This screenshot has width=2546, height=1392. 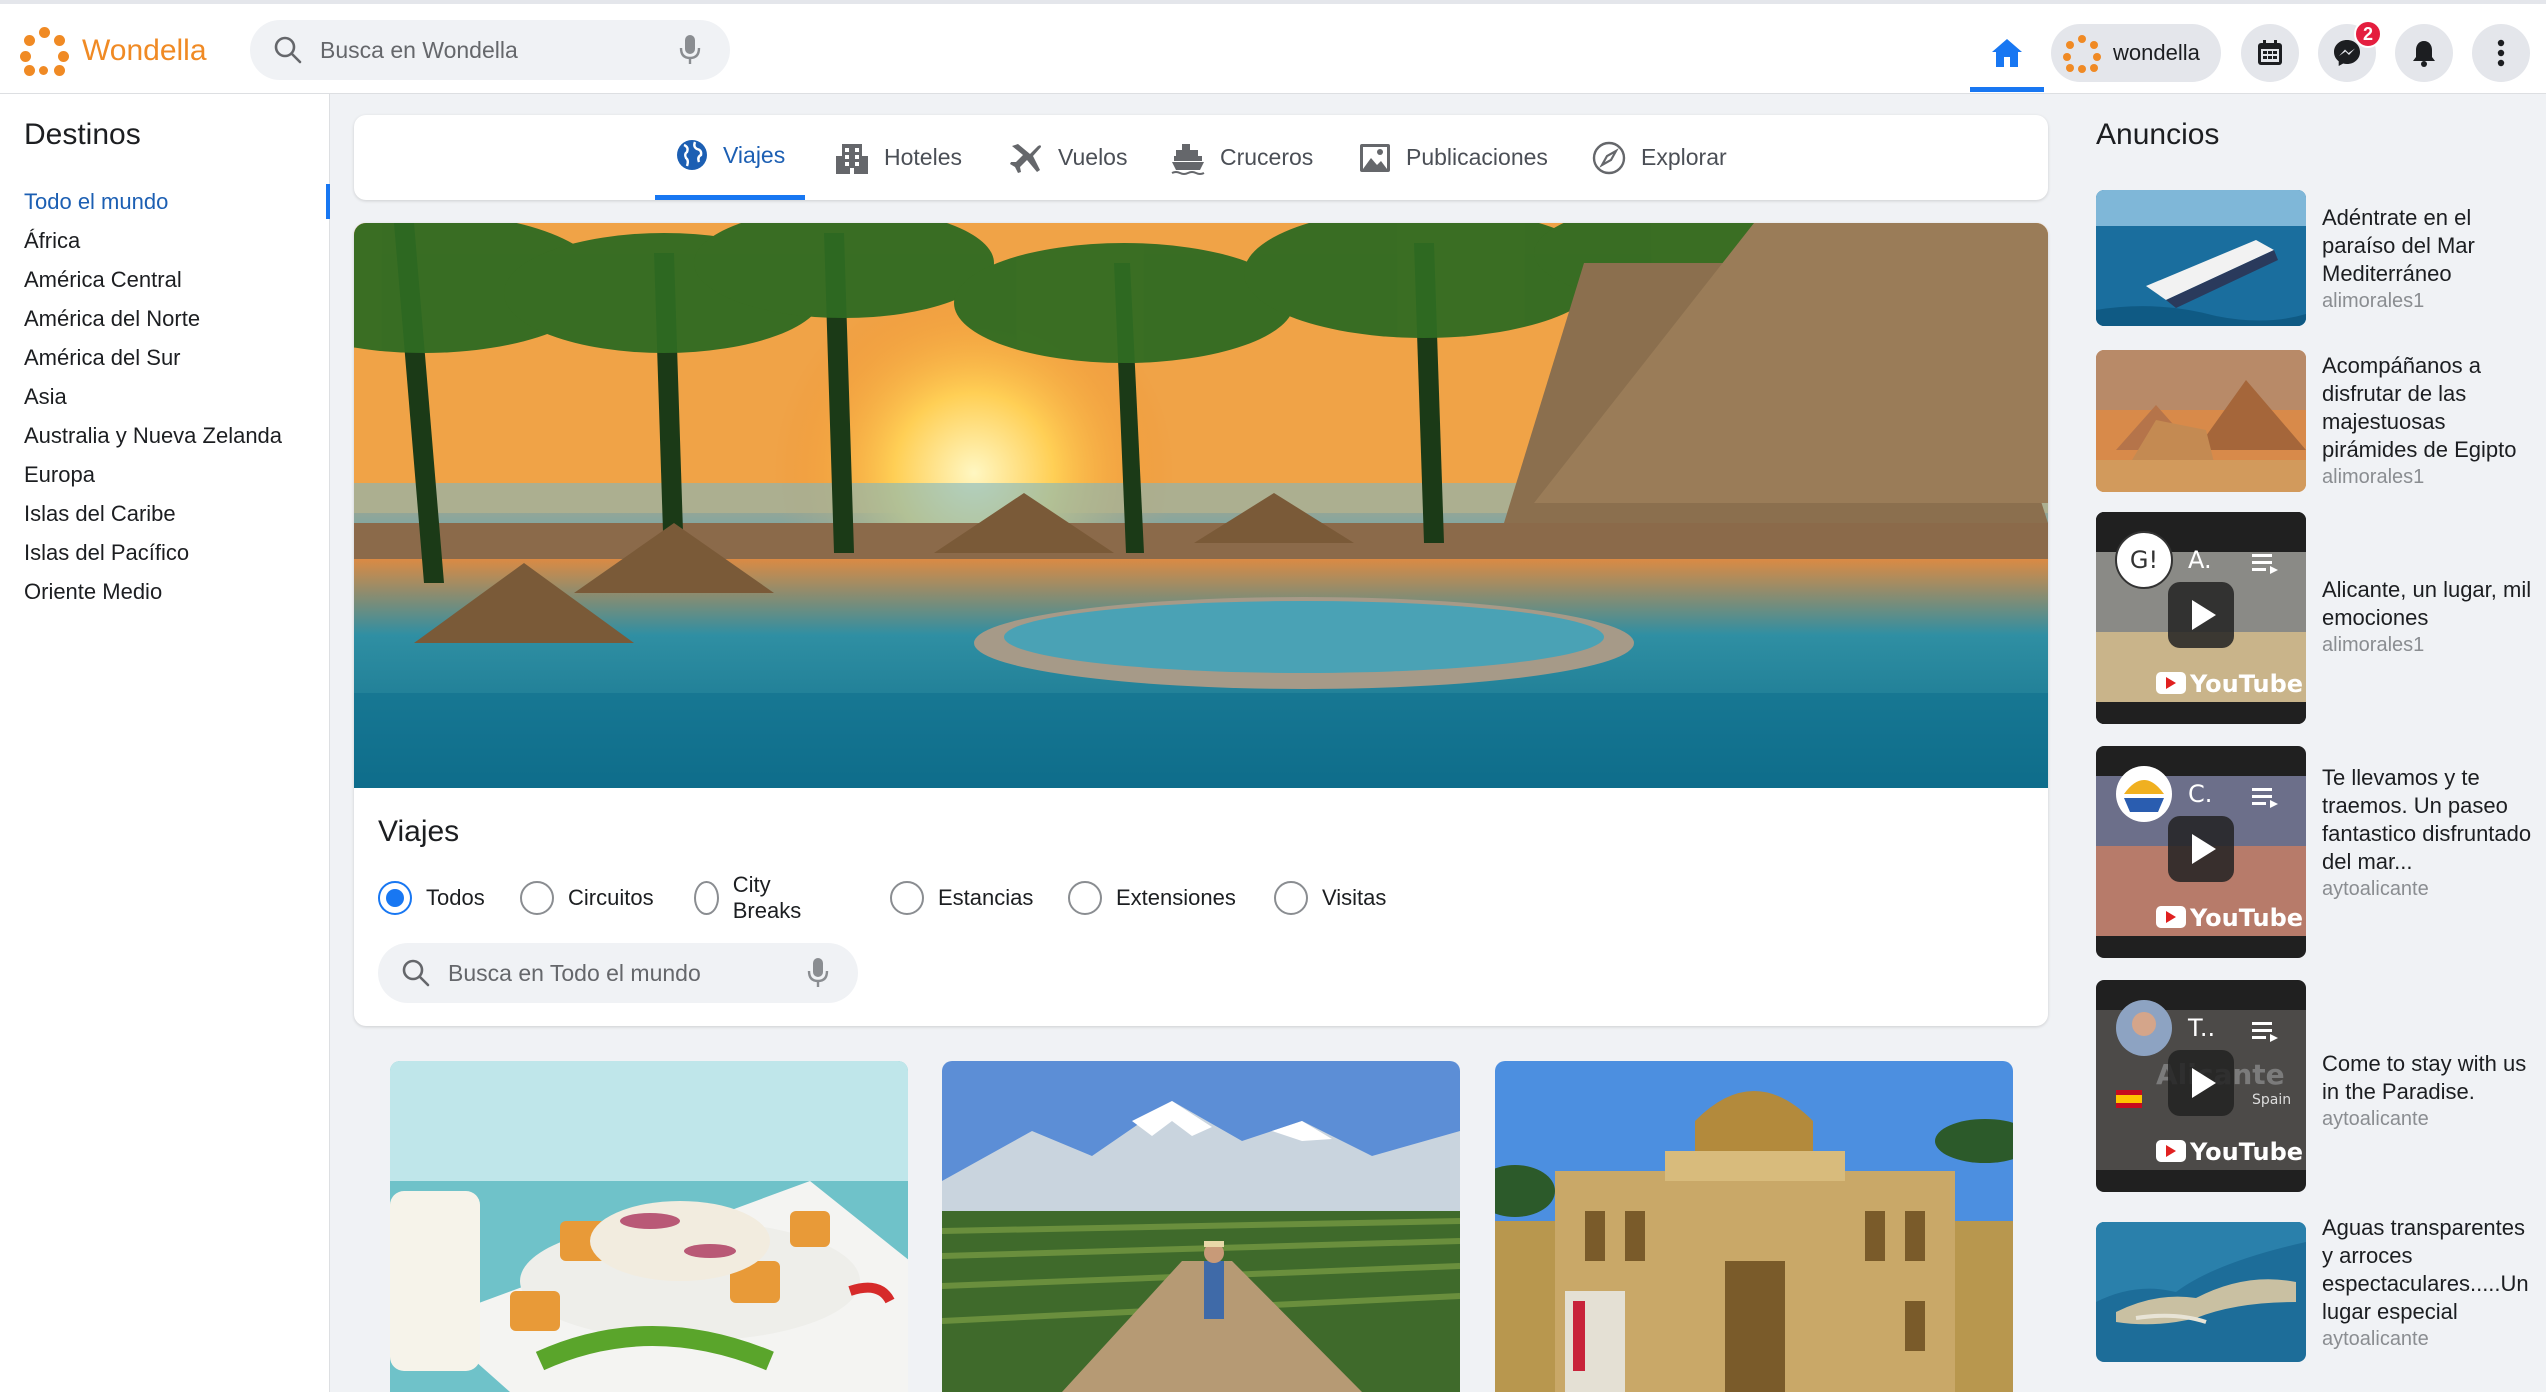 I want to click on filter-visitas: Visitas, so click(x=1330, y=898).